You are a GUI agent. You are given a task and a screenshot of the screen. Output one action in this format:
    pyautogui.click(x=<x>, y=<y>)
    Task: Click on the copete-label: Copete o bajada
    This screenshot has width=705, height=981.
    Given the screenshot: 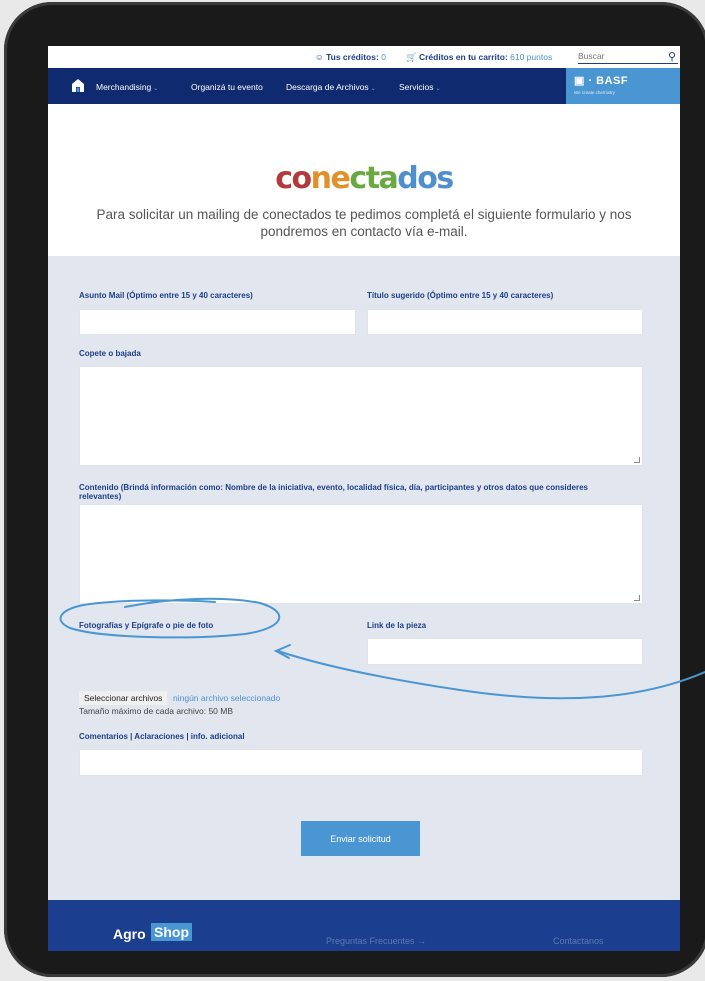 What is the action you would take?
    pyautogui.click(x=110, y=353)
    